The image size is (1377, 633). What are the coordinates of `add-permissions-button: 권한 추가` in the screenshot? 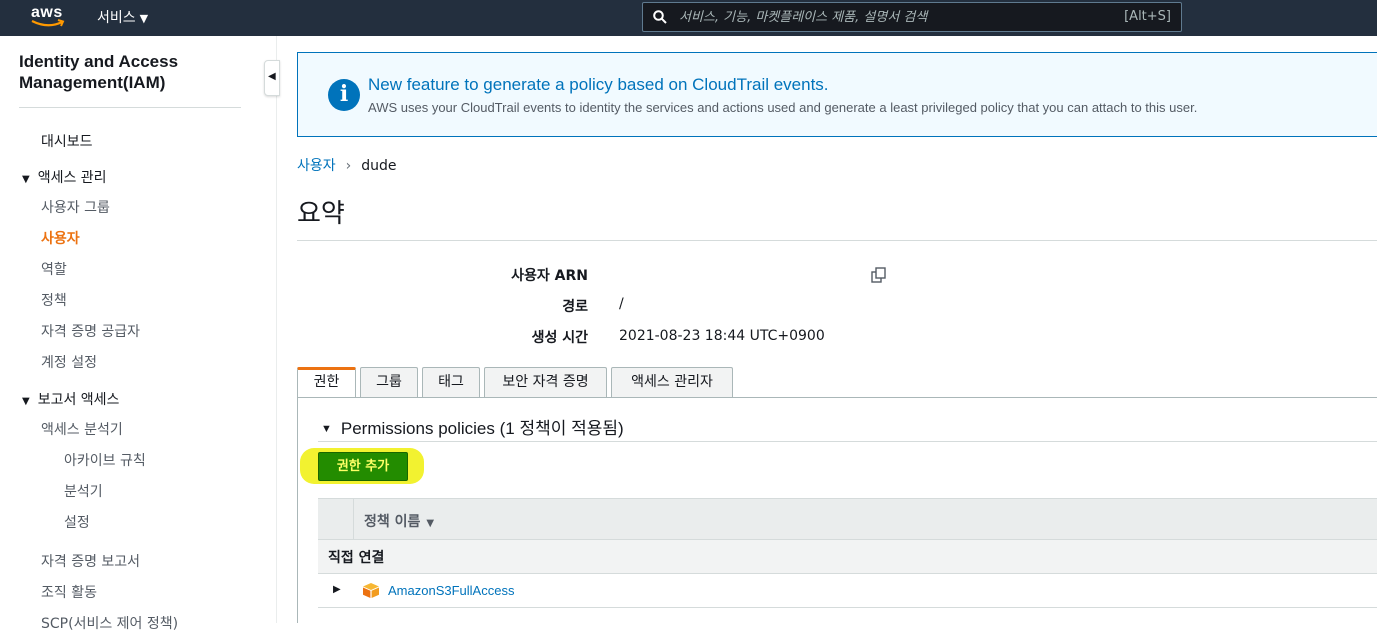 It's located at (363, 466).